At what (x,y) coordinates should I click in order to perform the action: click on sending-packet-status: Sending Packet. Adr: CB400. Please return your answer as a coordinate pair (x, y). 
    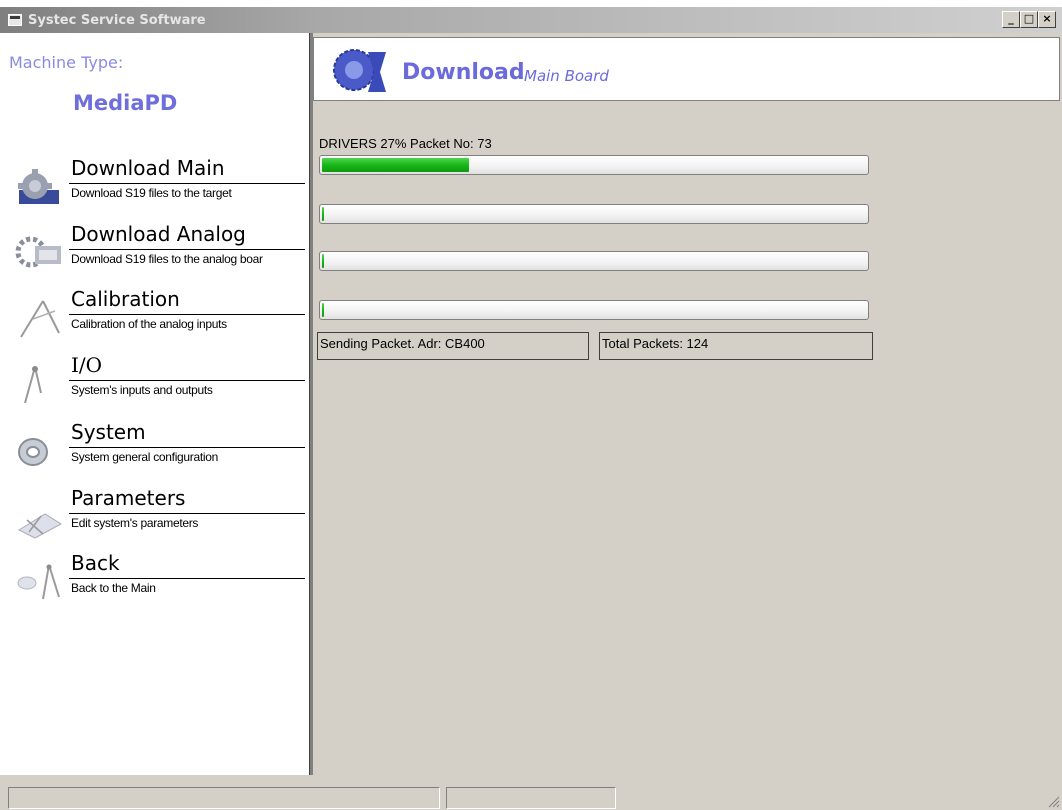
    Looking at the image, I should click on (453, 346).